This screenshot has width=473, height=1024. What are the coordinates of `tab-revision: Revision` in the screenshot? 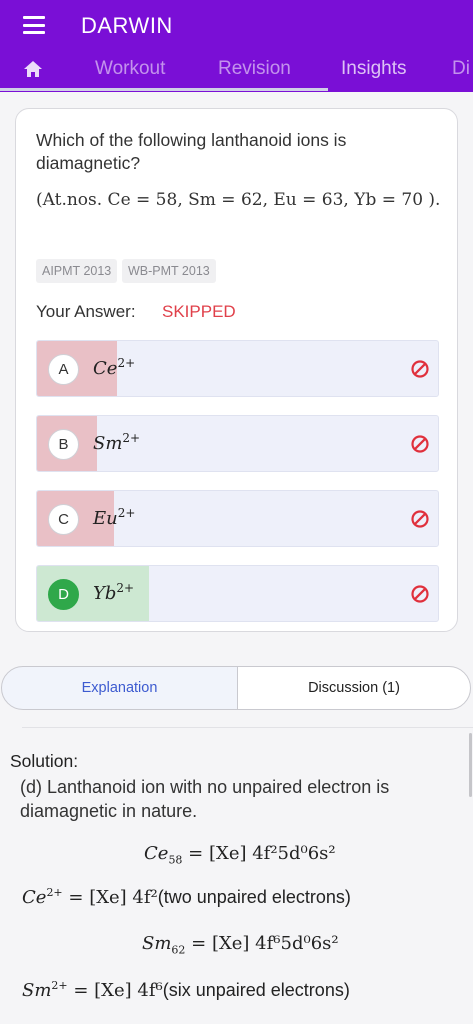 It's located at (254, 69).